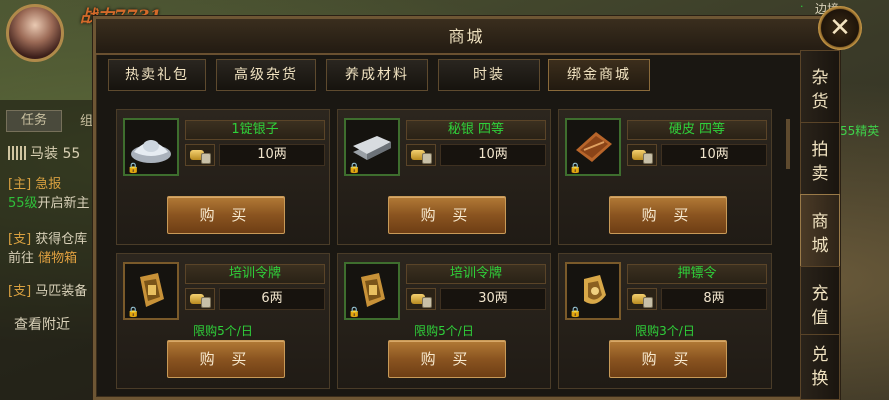 The height and width of the screenshot is (400, 889). What do you see at coordinates (35, 33) in the screenshot?
I see `player-avatar` at bounding box center [35, 33].